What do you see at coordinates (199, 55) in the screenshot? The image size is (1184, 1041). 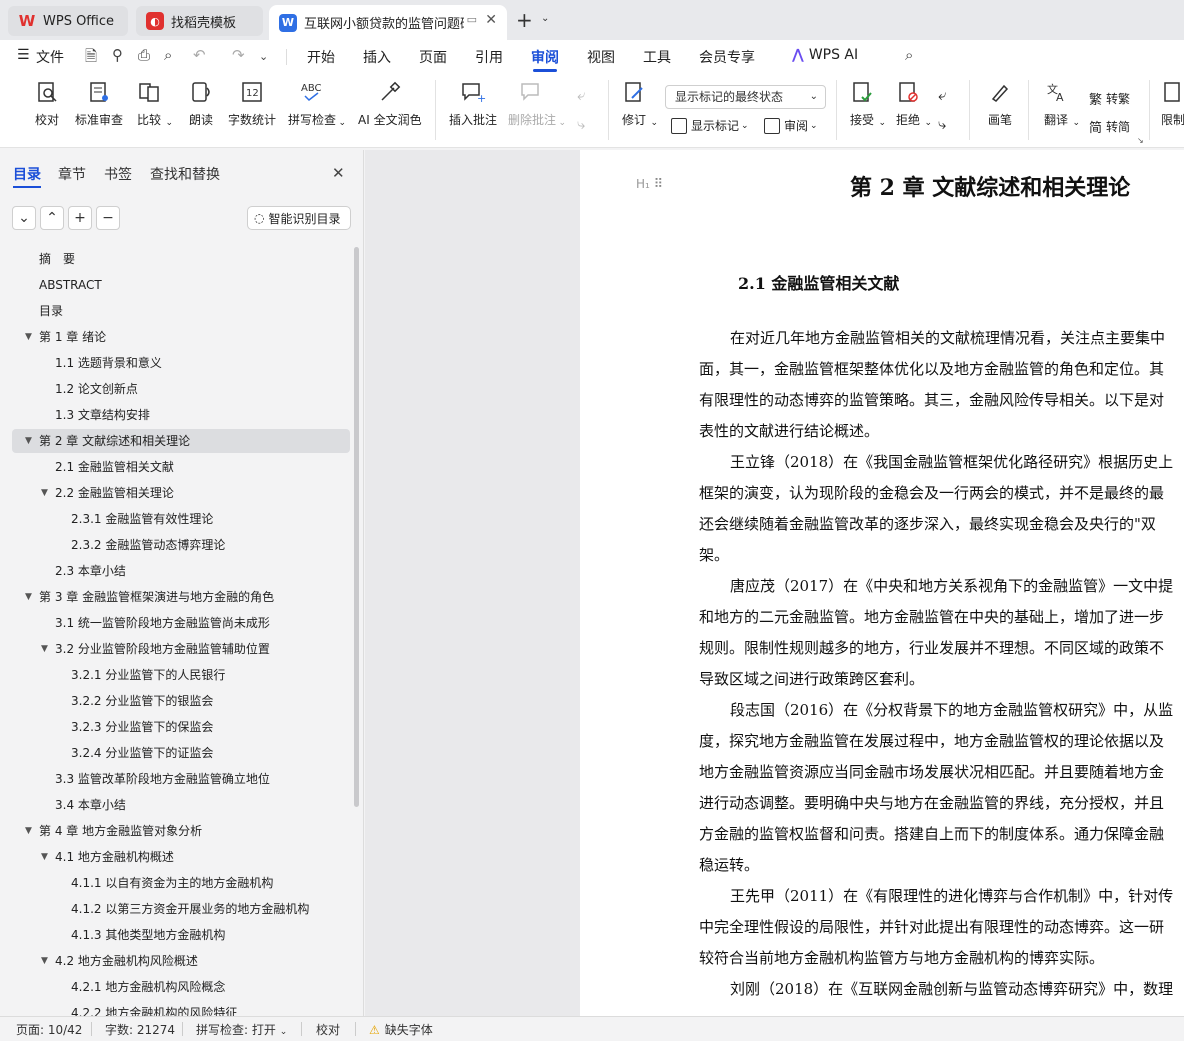 I see `undo-icon: ↶` at bounding box center [199, 55].